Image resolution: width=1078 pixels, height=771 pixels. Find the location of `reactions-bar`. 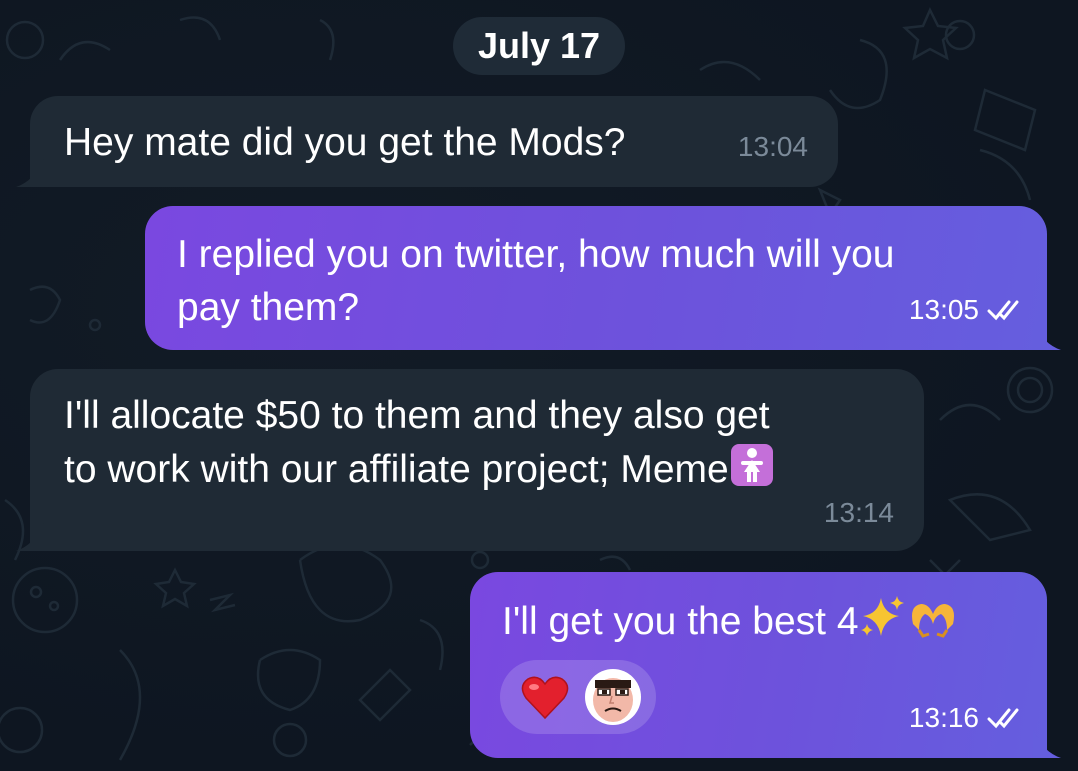

reactions-bar is located at coordinates (578, 697).